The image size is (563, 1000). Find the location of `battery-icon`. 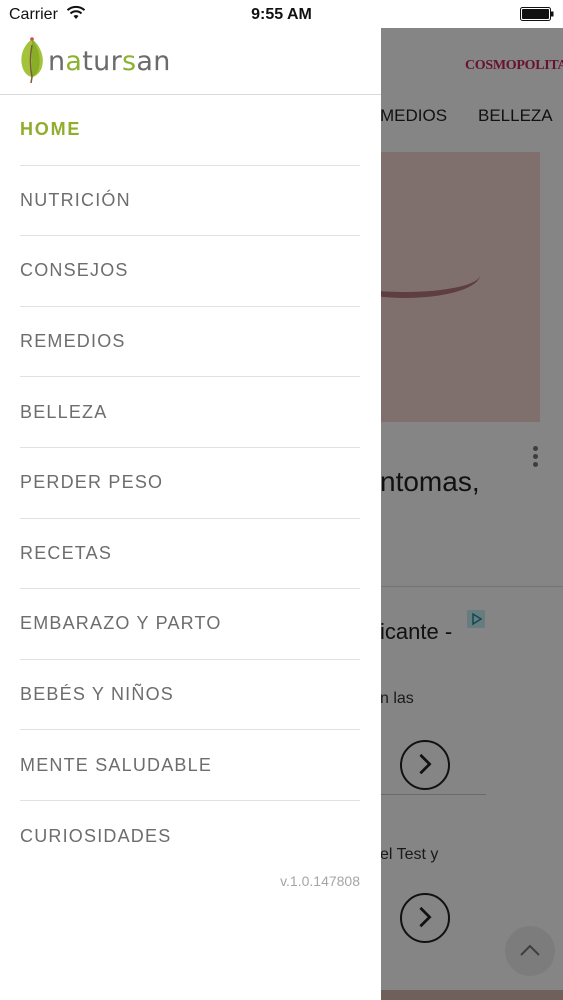

battery-icon is located at coordinates (537, 14).